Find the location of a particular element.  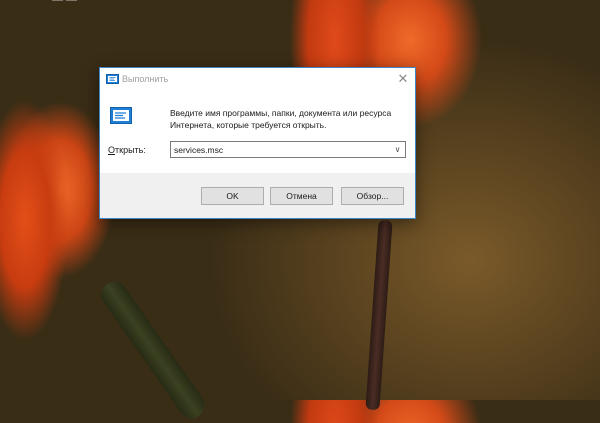

cancel-button: Отмена is located at coordinates (301, 196).